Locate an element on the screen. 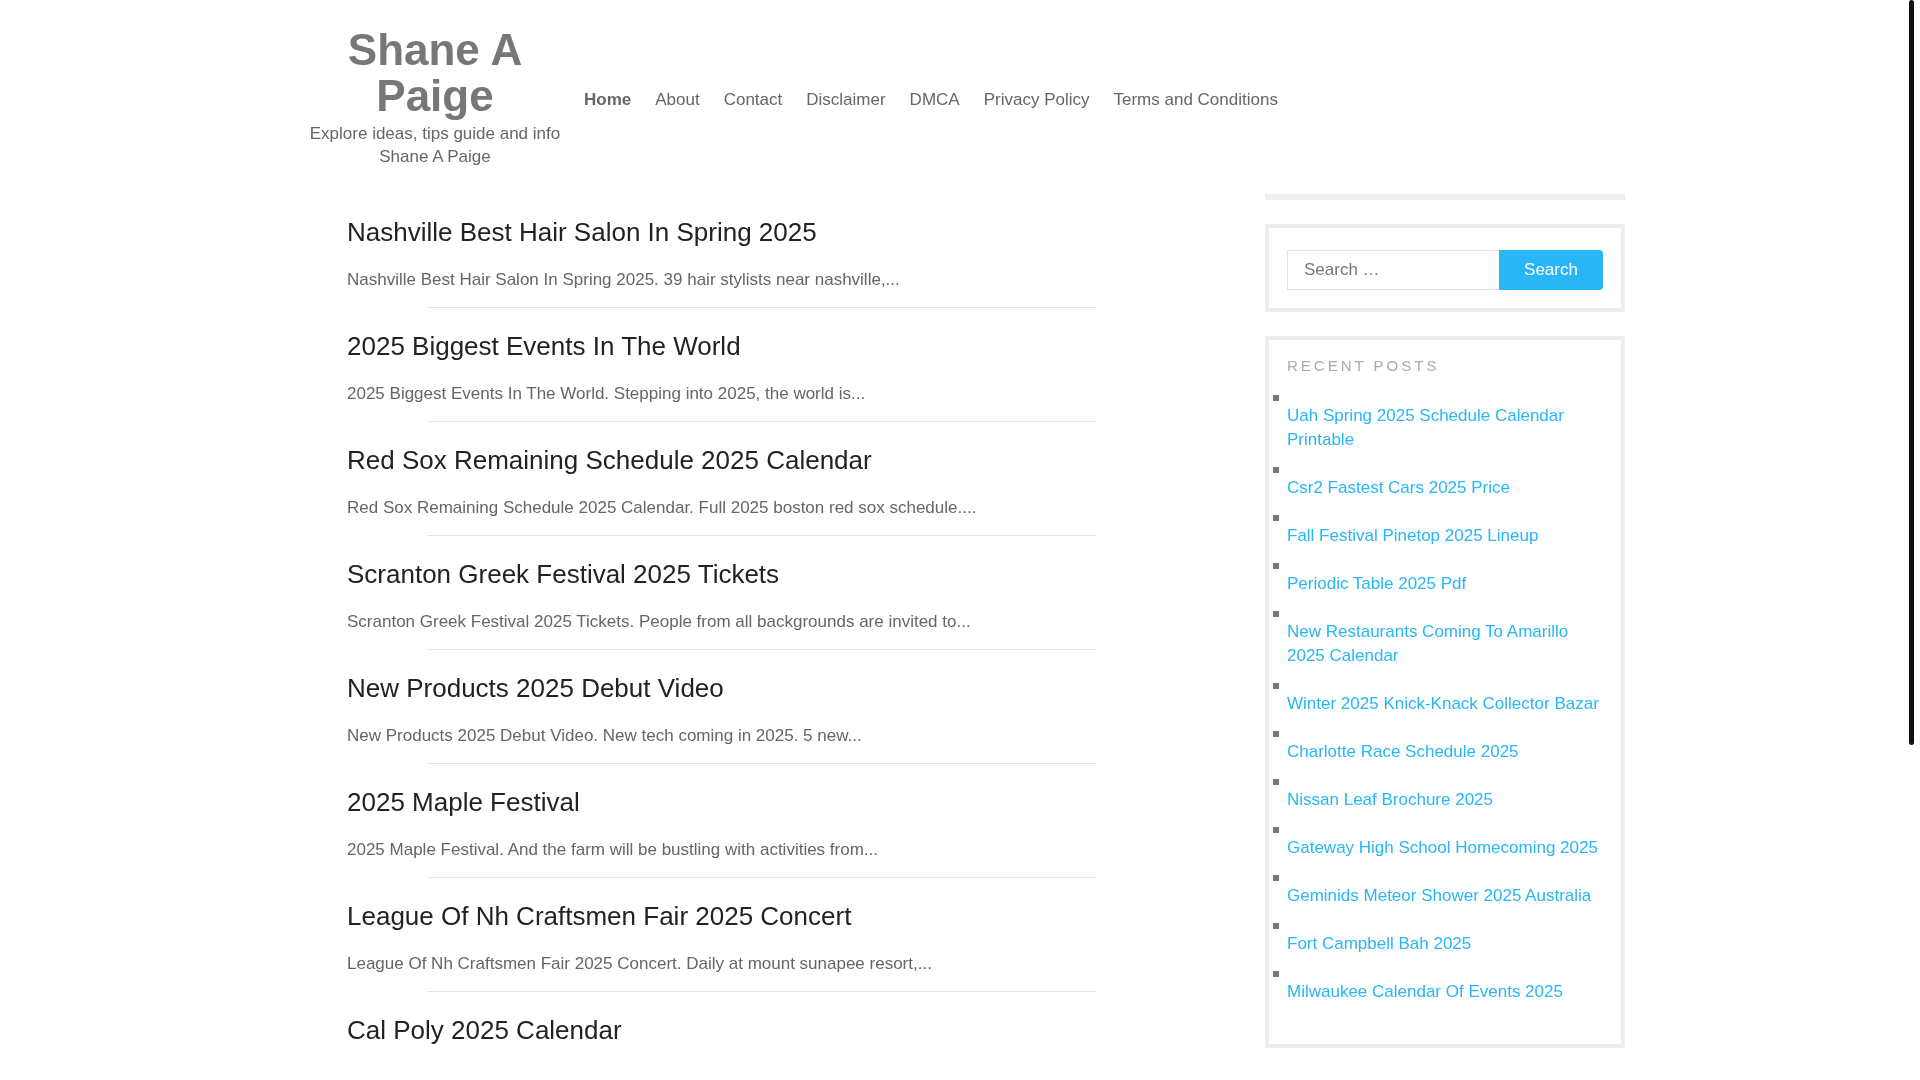  post-title-link: Scranton Greek Festival 2025 Tickets is located at coordinates (563, 574).